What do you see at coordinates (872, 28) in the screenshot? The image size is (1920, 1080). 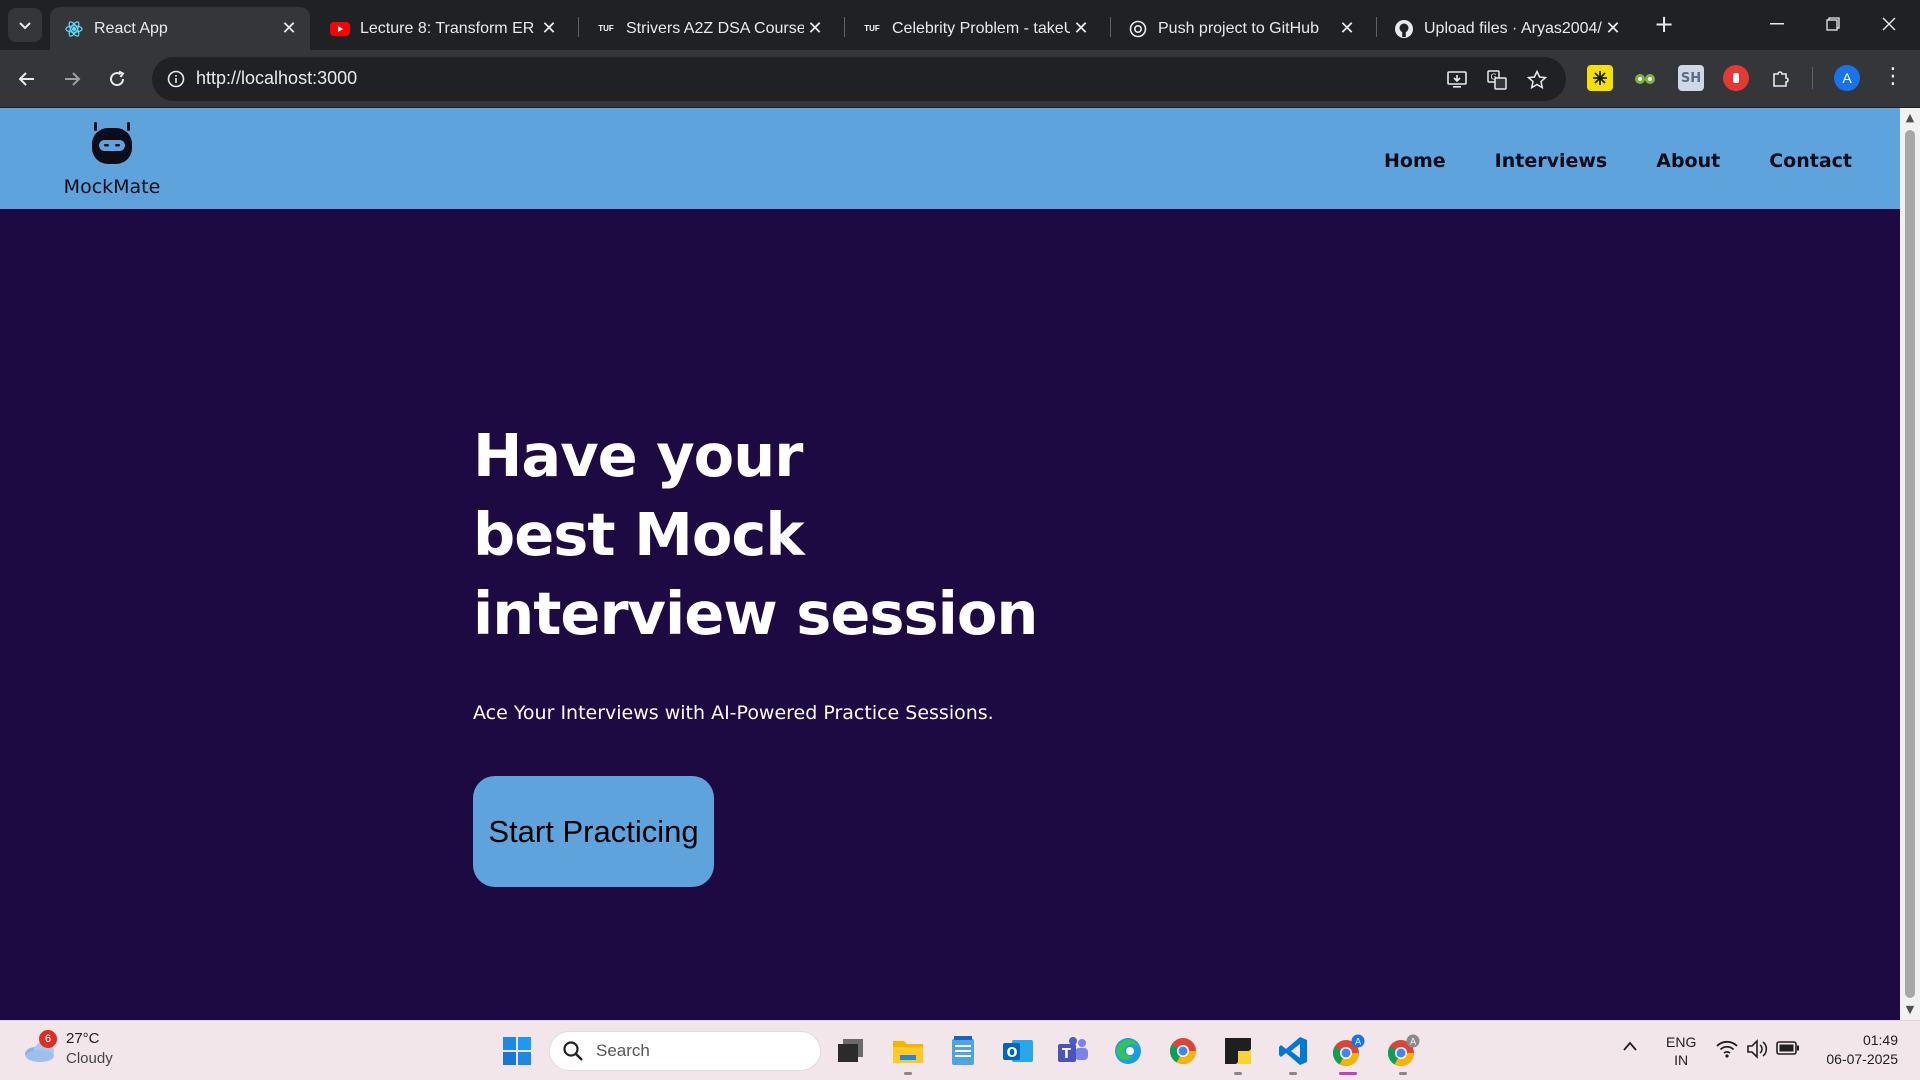 I see `tuf-icon: TUF` at bounding box center [872, 28].